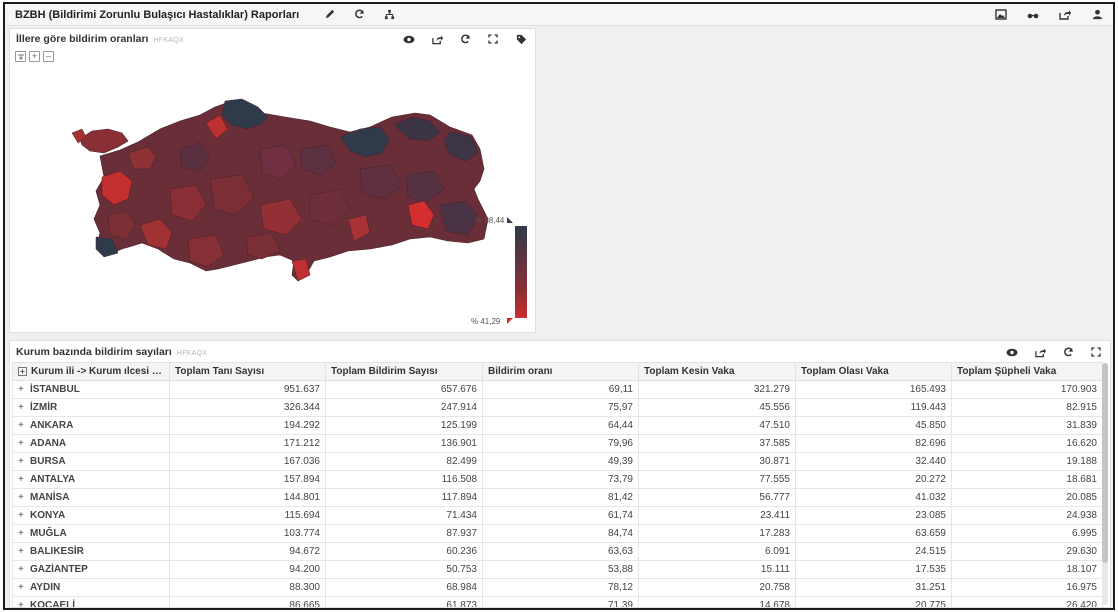  I want to click on legend-max-label: % 88,44, so click(490, 220).